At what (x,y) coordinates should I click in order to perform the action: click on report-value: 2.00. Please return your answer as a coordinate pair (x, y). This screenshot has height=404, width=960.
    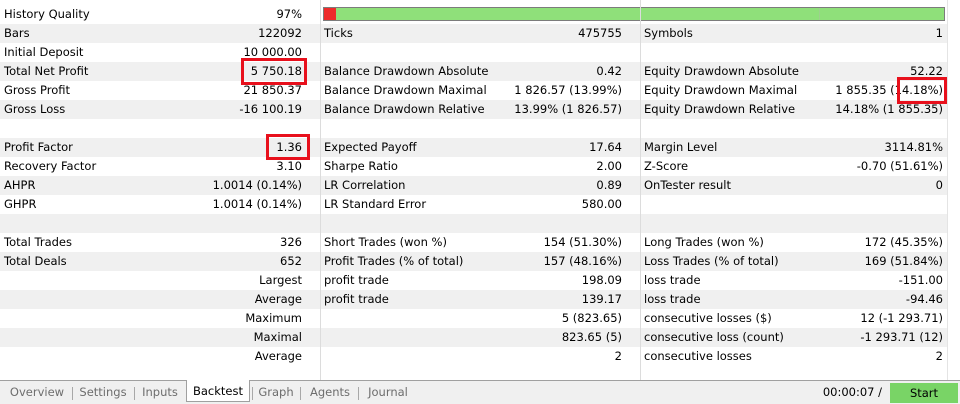
    Looking at the image, I should click on (609, 166).